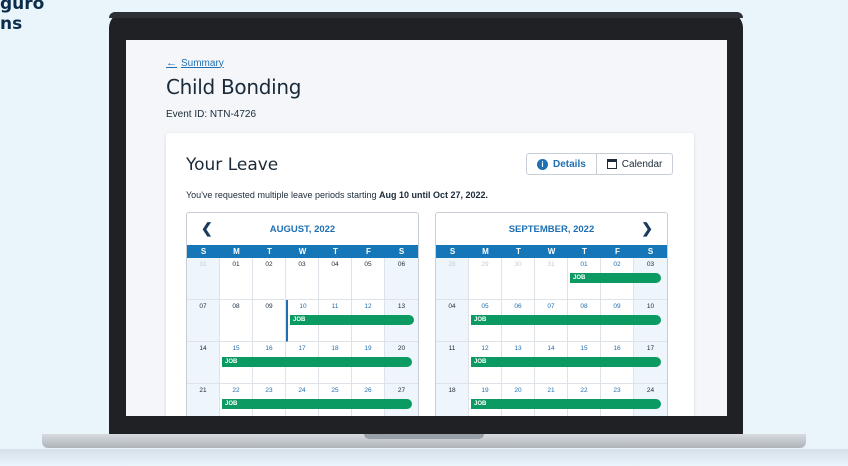  I want to click on calendar-day: 05 JOB, so click(565, 321).